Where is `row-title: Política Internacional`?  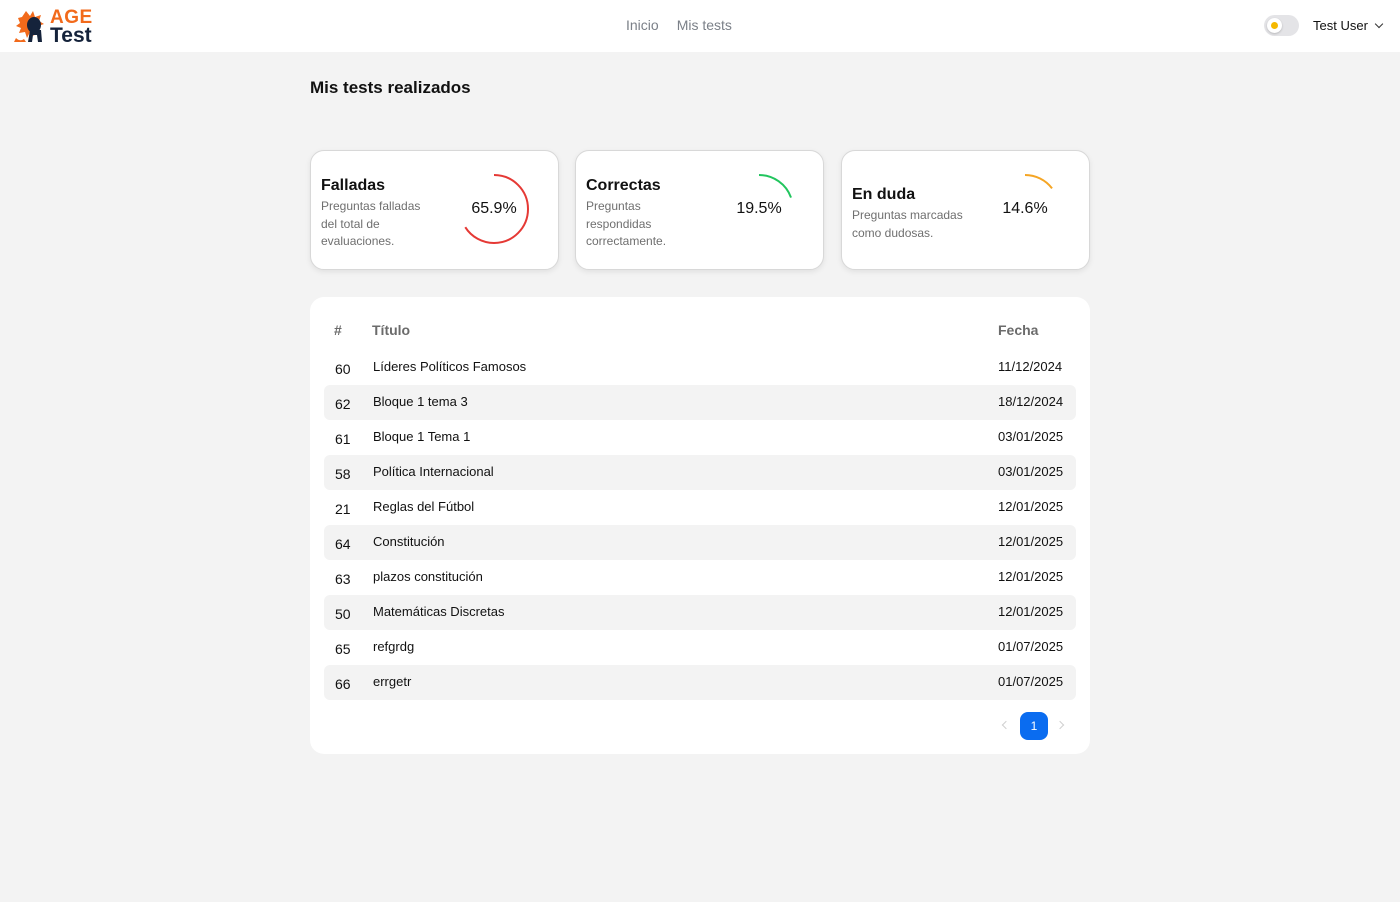
row-title: Política Internacional is located at coordinates (433, 471).